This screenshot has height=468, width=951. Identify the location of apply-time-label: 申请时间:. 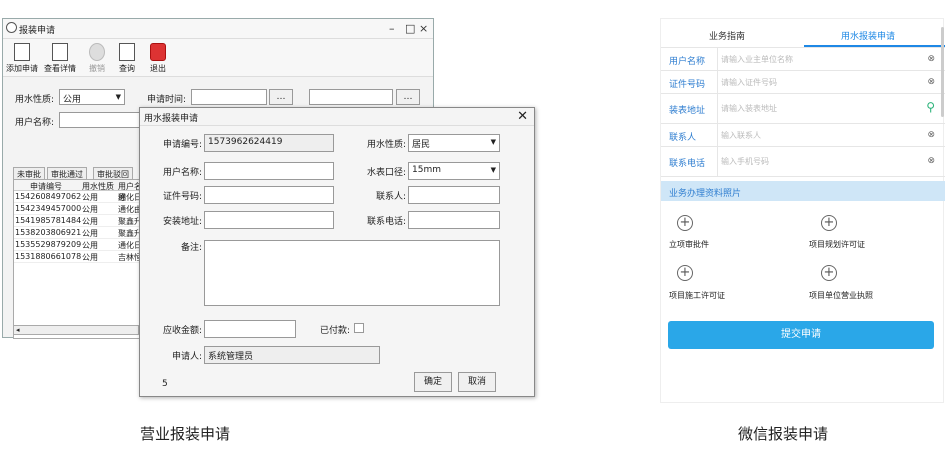
(167, 100).